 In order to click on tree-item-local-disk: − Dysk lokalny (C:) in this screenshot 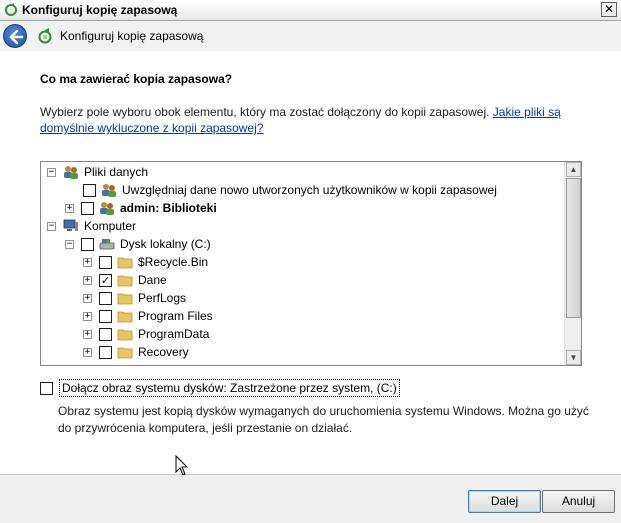, I will do `click(138, 244)`.